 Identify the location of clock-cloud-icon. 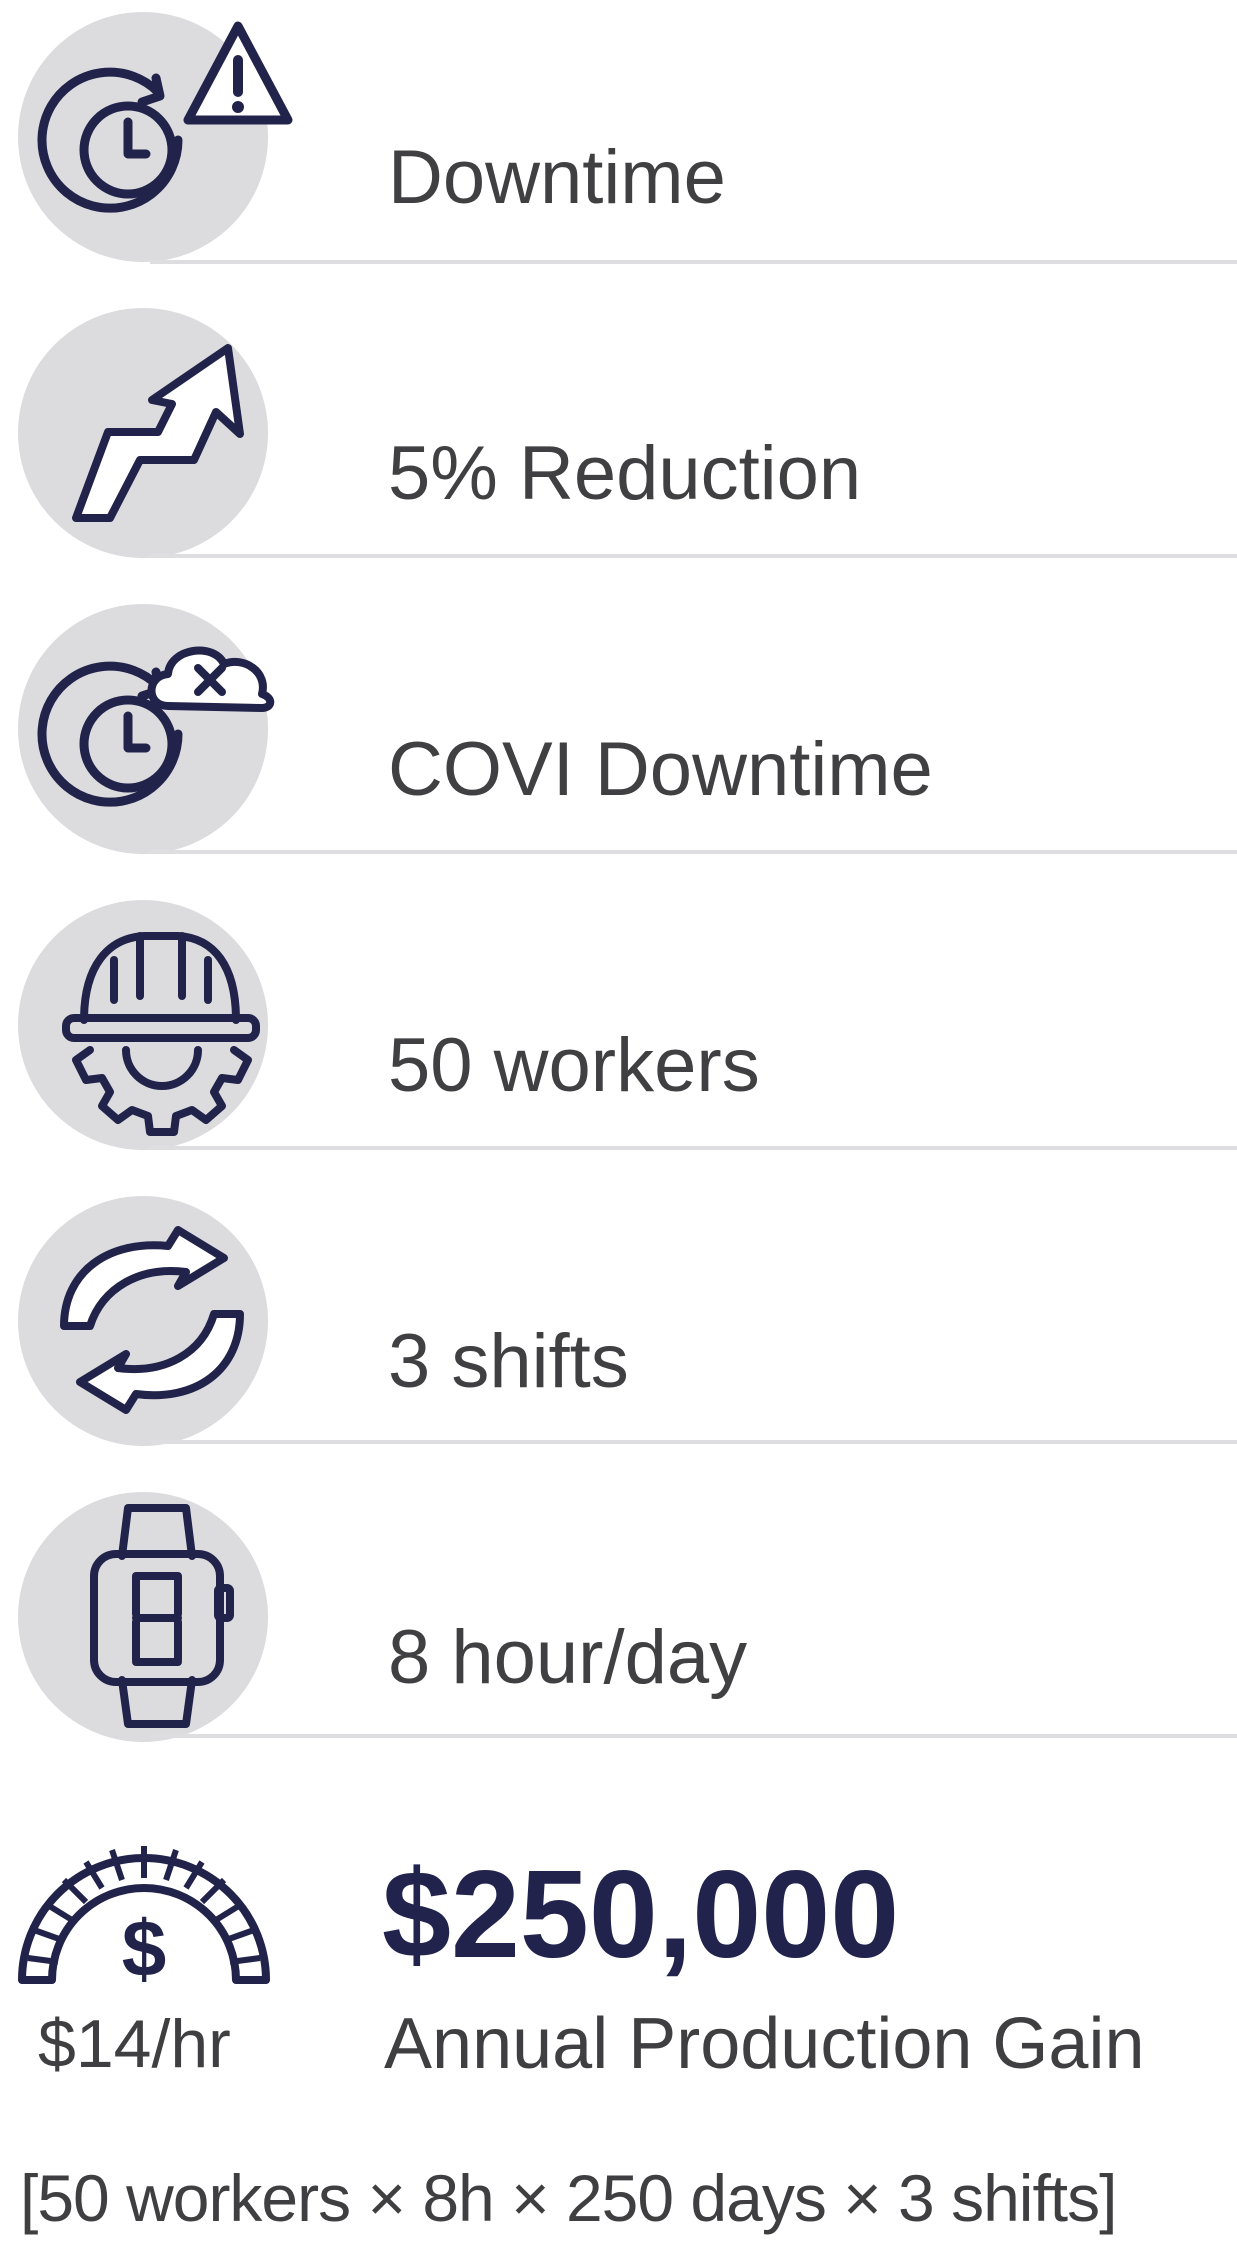
(156, 726).